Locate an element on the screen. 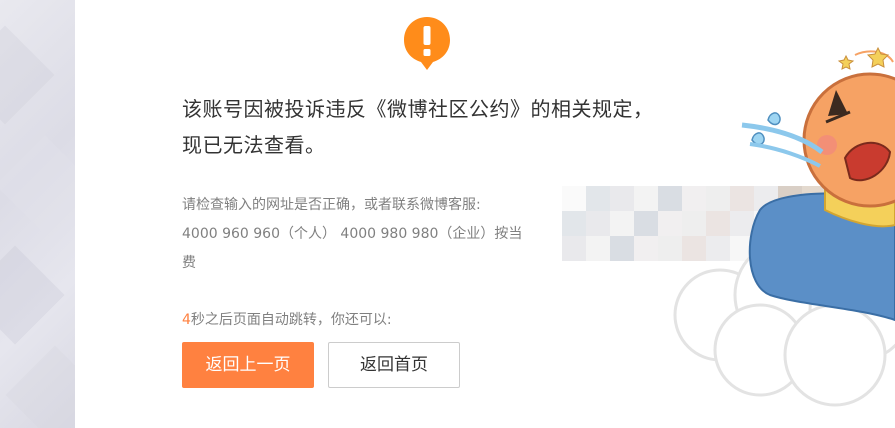 This screenshot has height=428, width=895. side-background is located at coordinates (37, 214).